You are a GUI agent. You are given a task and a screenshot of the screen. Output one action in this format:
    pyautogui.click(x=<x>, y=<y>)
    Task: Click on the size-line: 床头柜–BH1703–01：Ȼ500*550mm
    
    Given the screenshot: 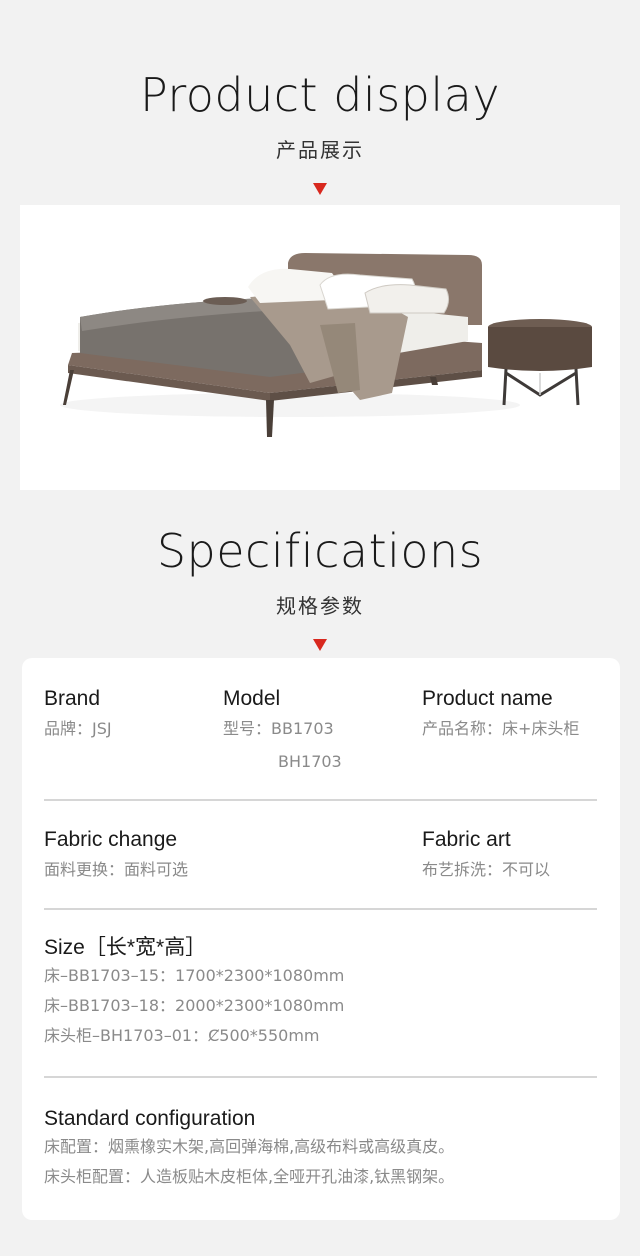 What is the action you would take?
    pyautogui.click(x=182, y=1035)
    